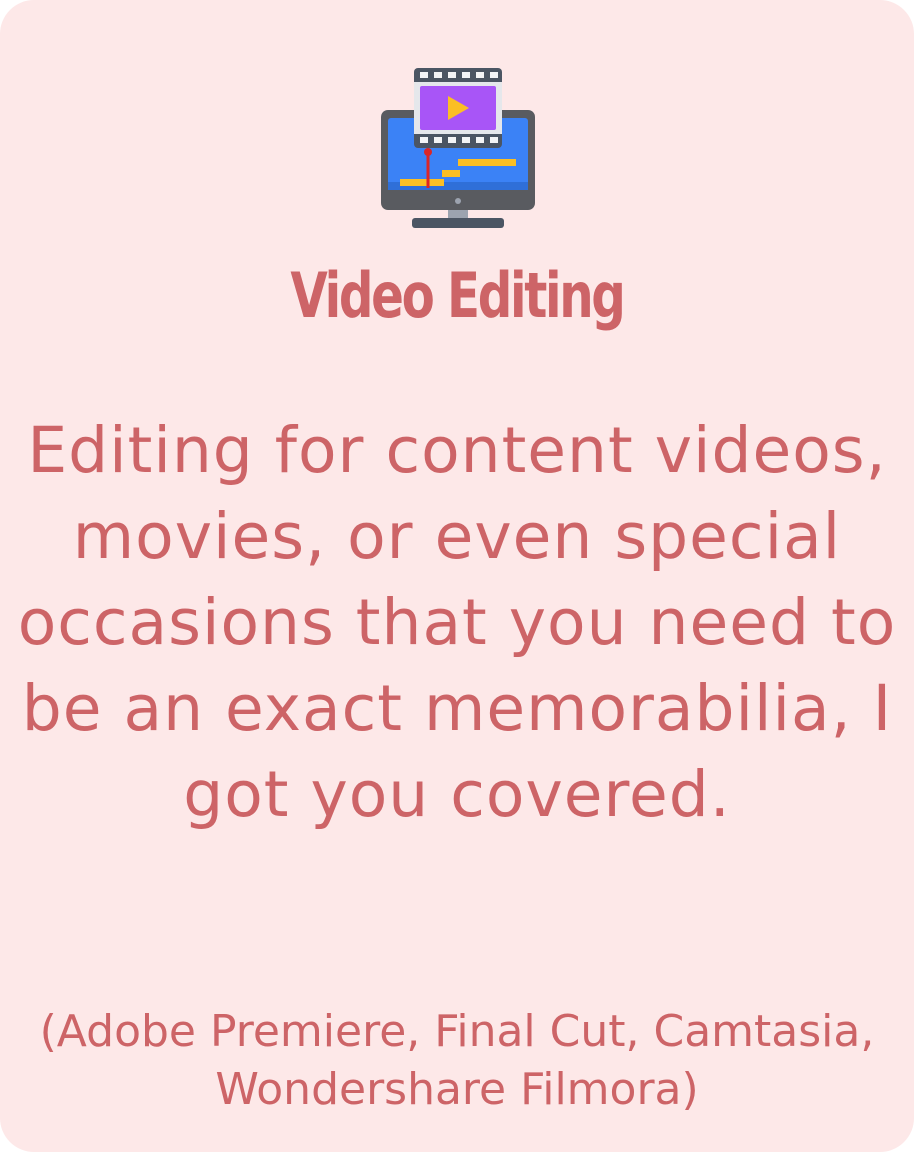 Image resolution: width=914 pixels, height=1152 pixels. Describe the element at coordinates (458, 295) in the screenshot. I see `card-title: Video Editing` at that location.